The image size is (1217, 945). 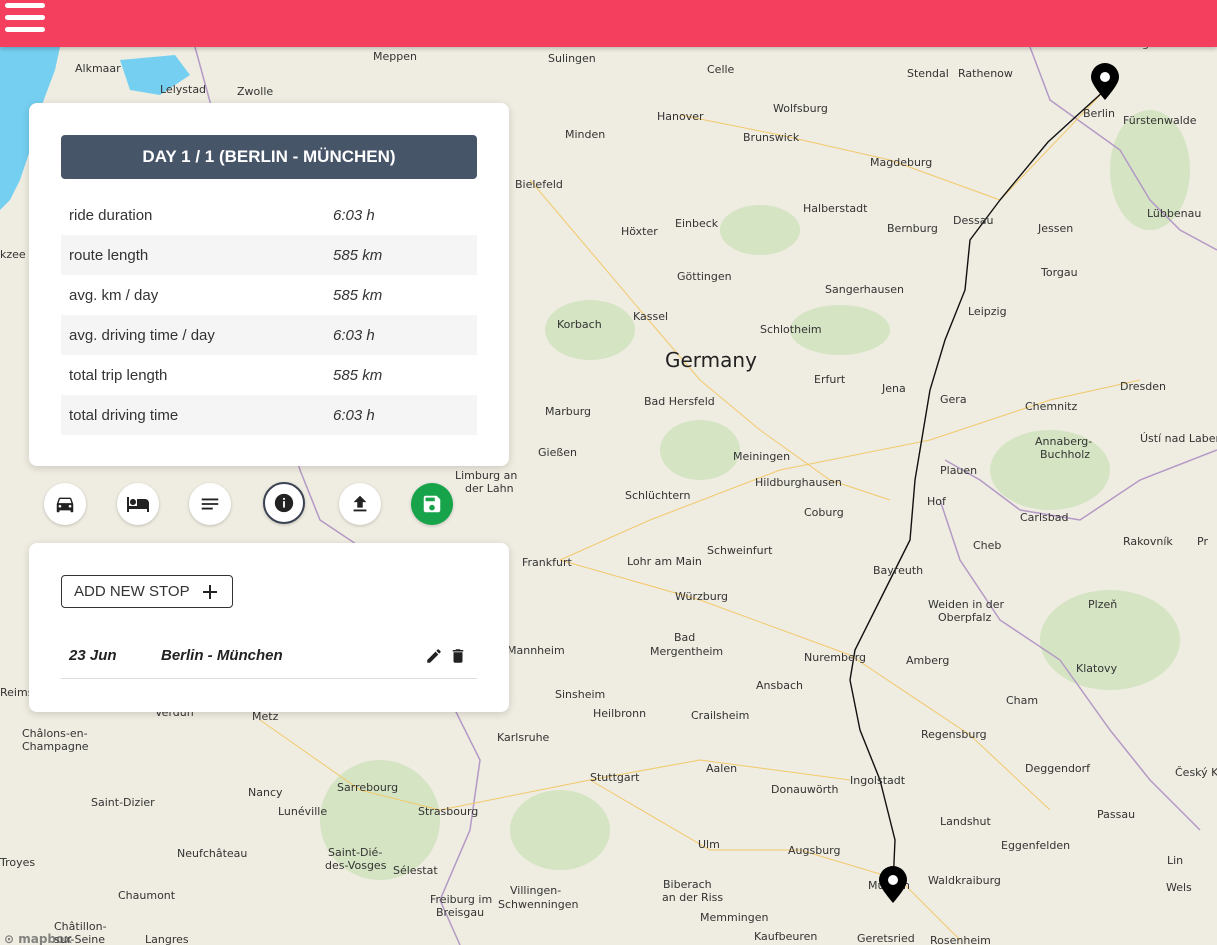 I want to click on svg-text: der Lahn, so click(x=489, y=488).